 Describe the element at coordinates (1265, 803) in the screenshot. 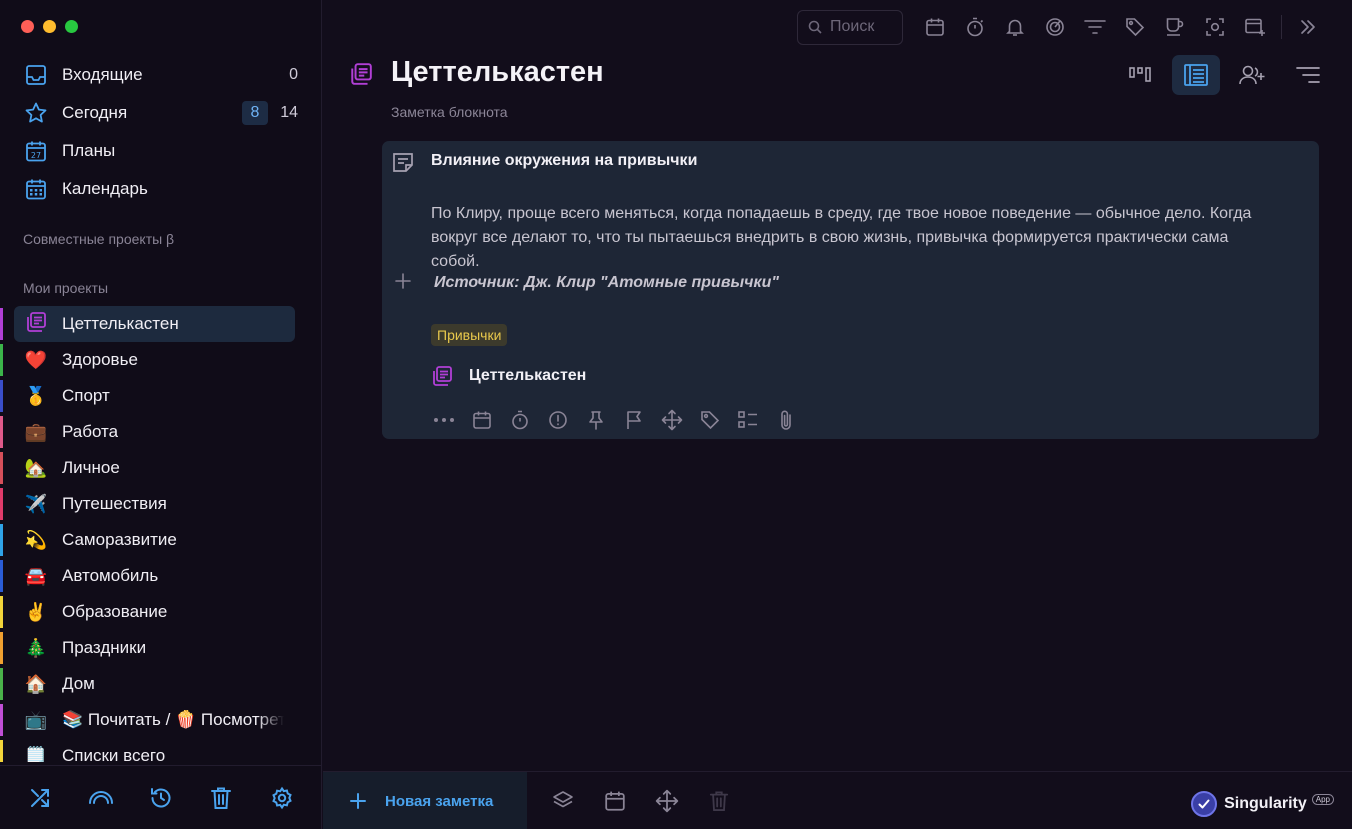

I see `brand-name: Singularity` at that location.